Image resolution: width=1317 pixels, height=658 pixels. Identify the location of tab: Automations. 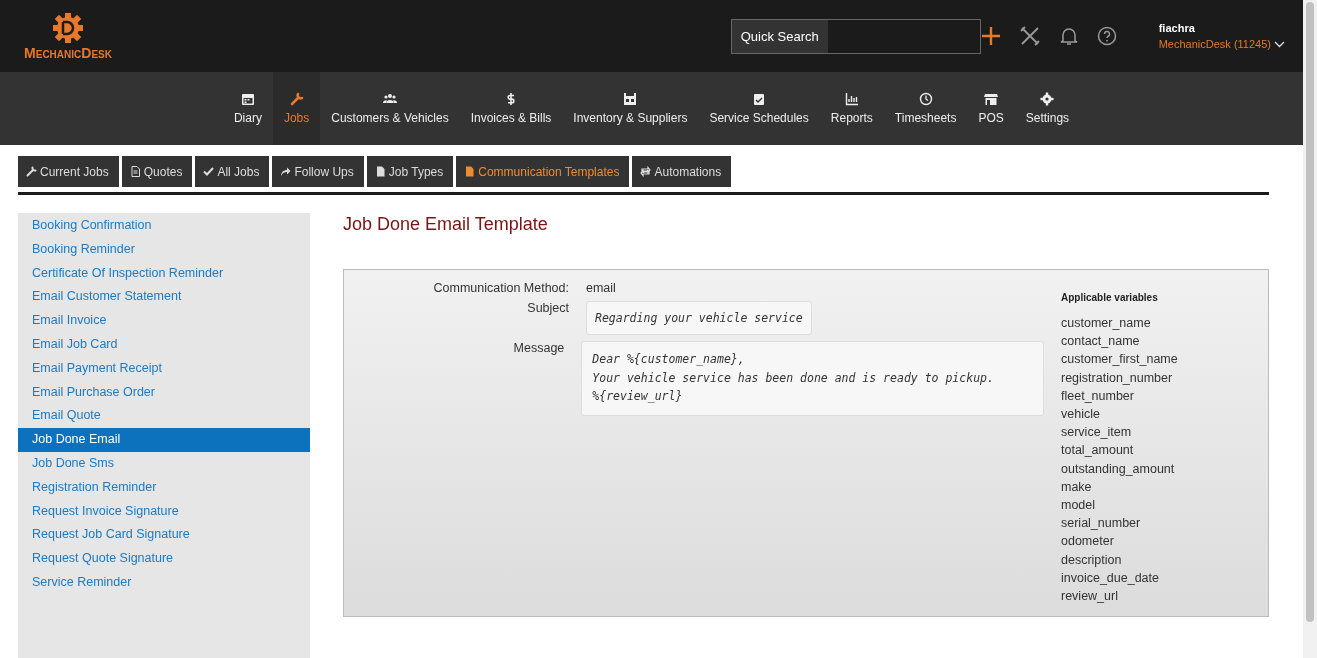
(682, 171).